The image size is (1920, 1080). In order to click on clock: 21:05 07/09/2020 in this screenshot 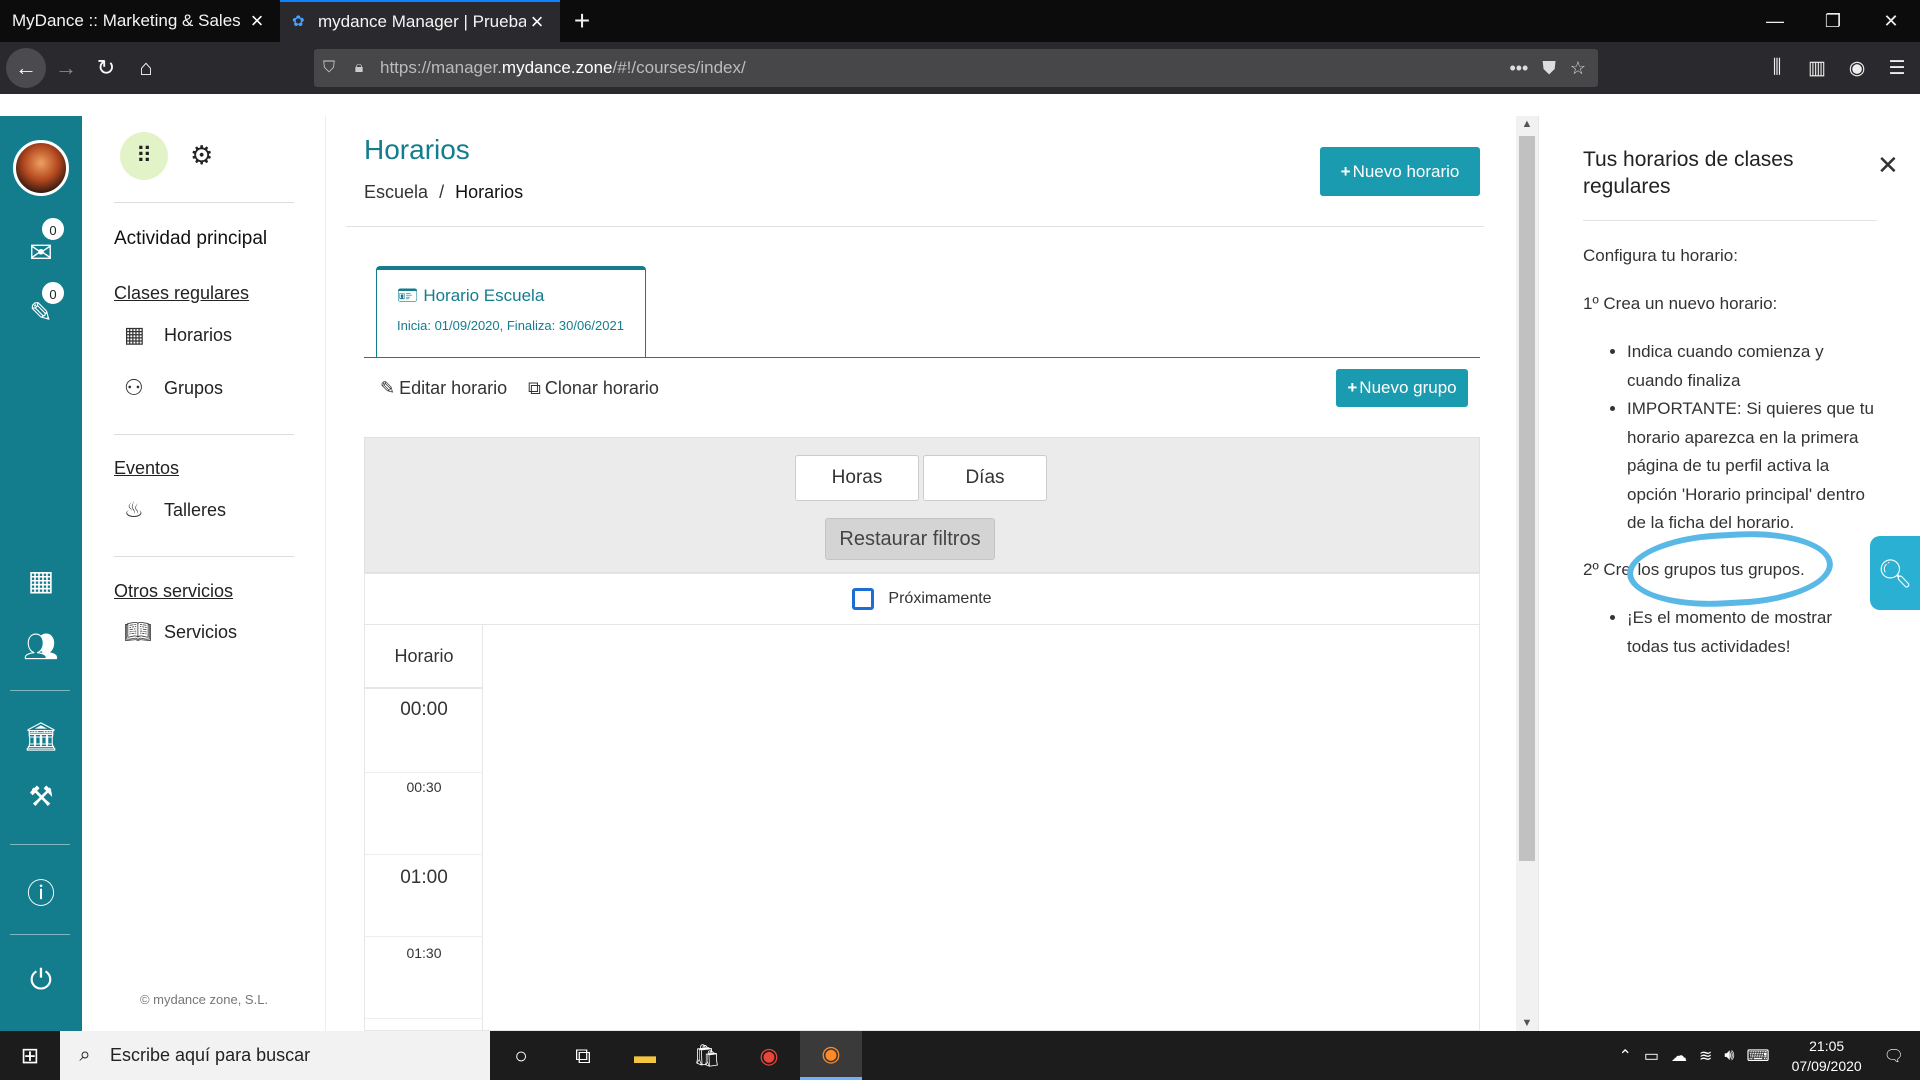, I will do `click(1827, 1056)`.